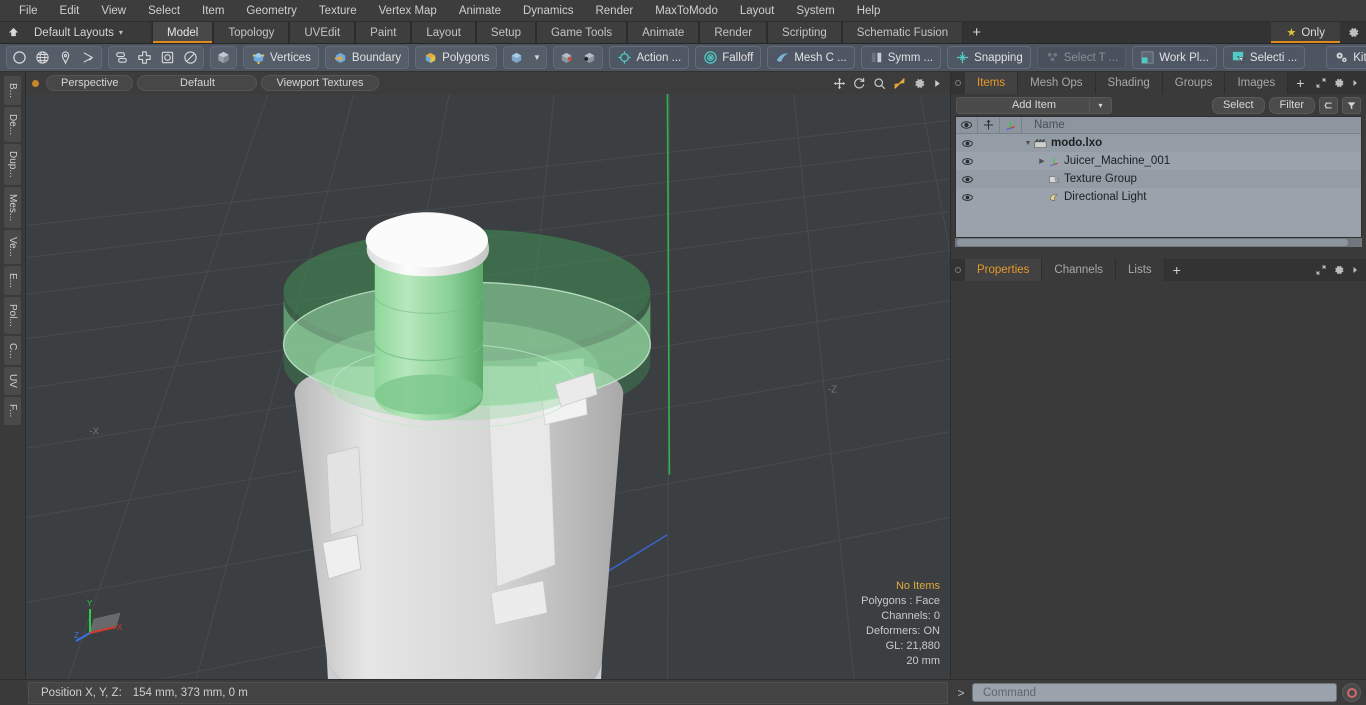 The height and width of the screenshot is (705, 1366). What do you see at coordinates (1300, 83) in the screenshot?
I see `panel-add-tab-button: +` at bounding box center [1300, 83].